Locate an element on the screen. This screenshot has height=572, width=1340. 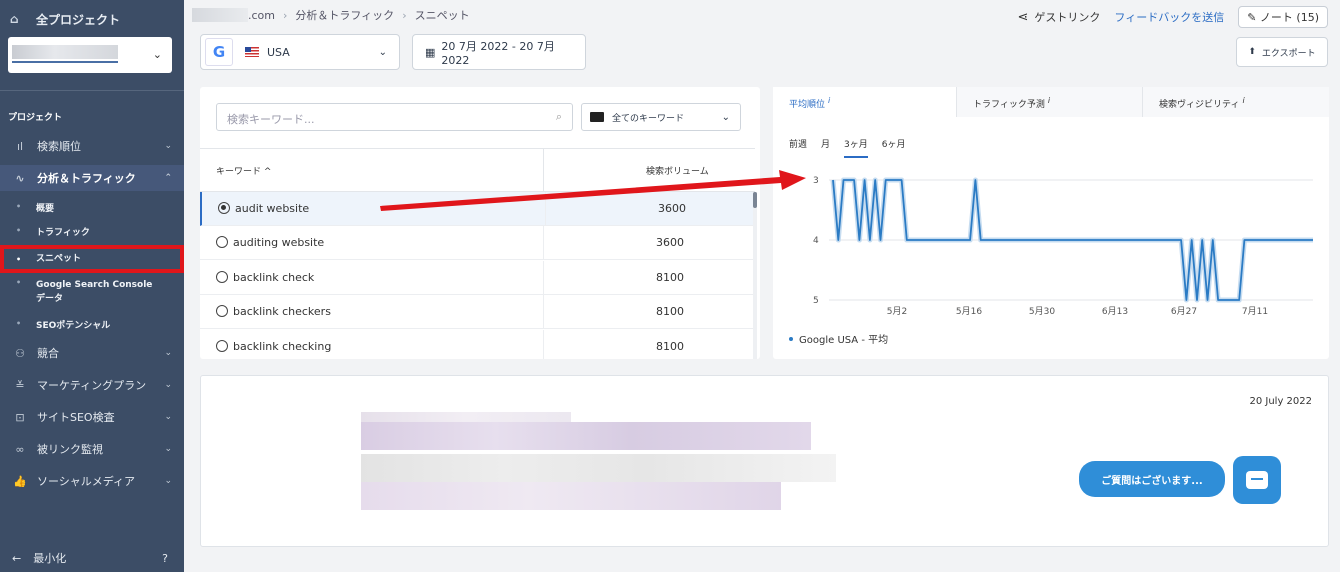
chart-legend: Google USA - 平均 is located at coordinates (838, 338).